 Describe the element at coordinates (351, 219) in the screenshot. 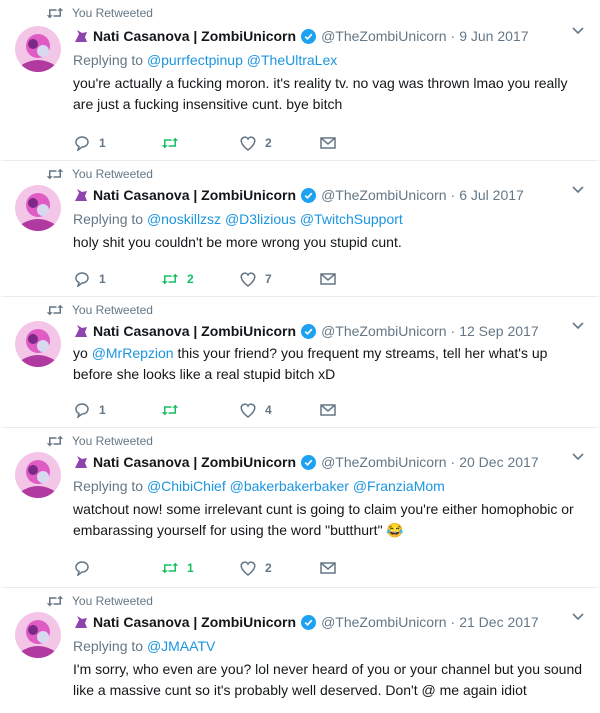

I see `mention-link: @TwitchSupport` at that location.